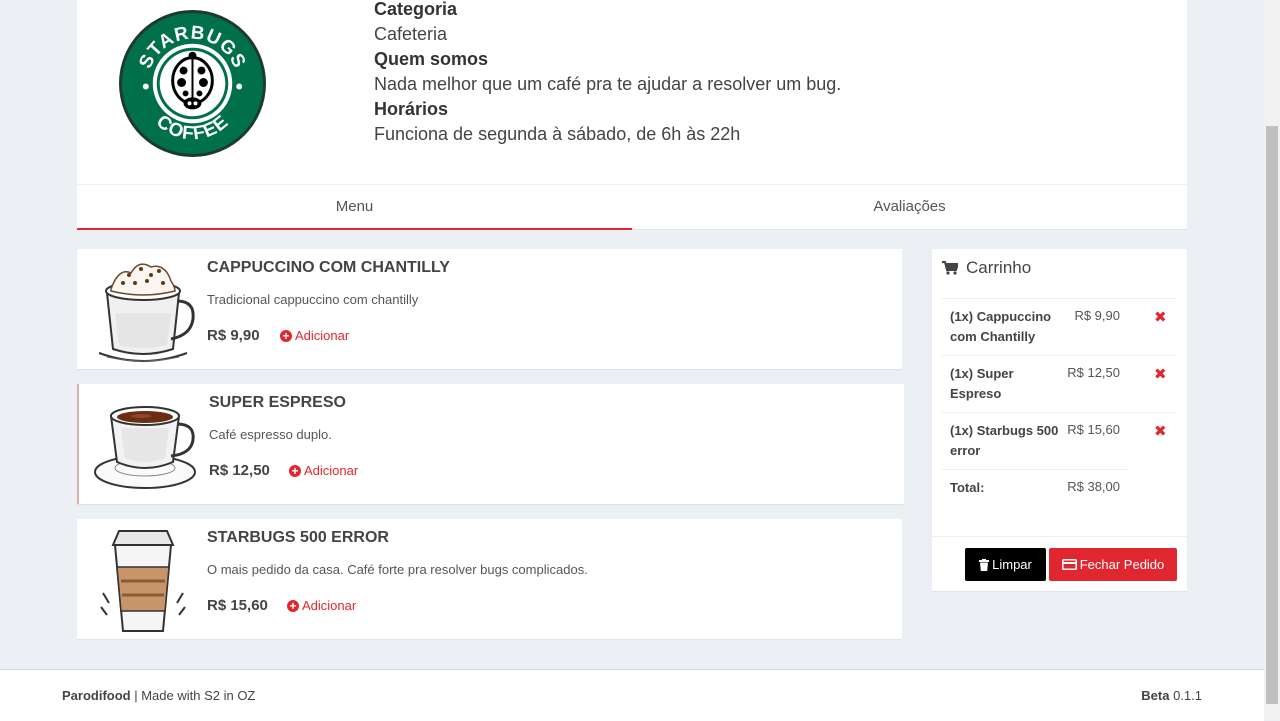 The image size is (1280, 721). I want to click on tab-reviews: Avaliações, so click(909, 206).